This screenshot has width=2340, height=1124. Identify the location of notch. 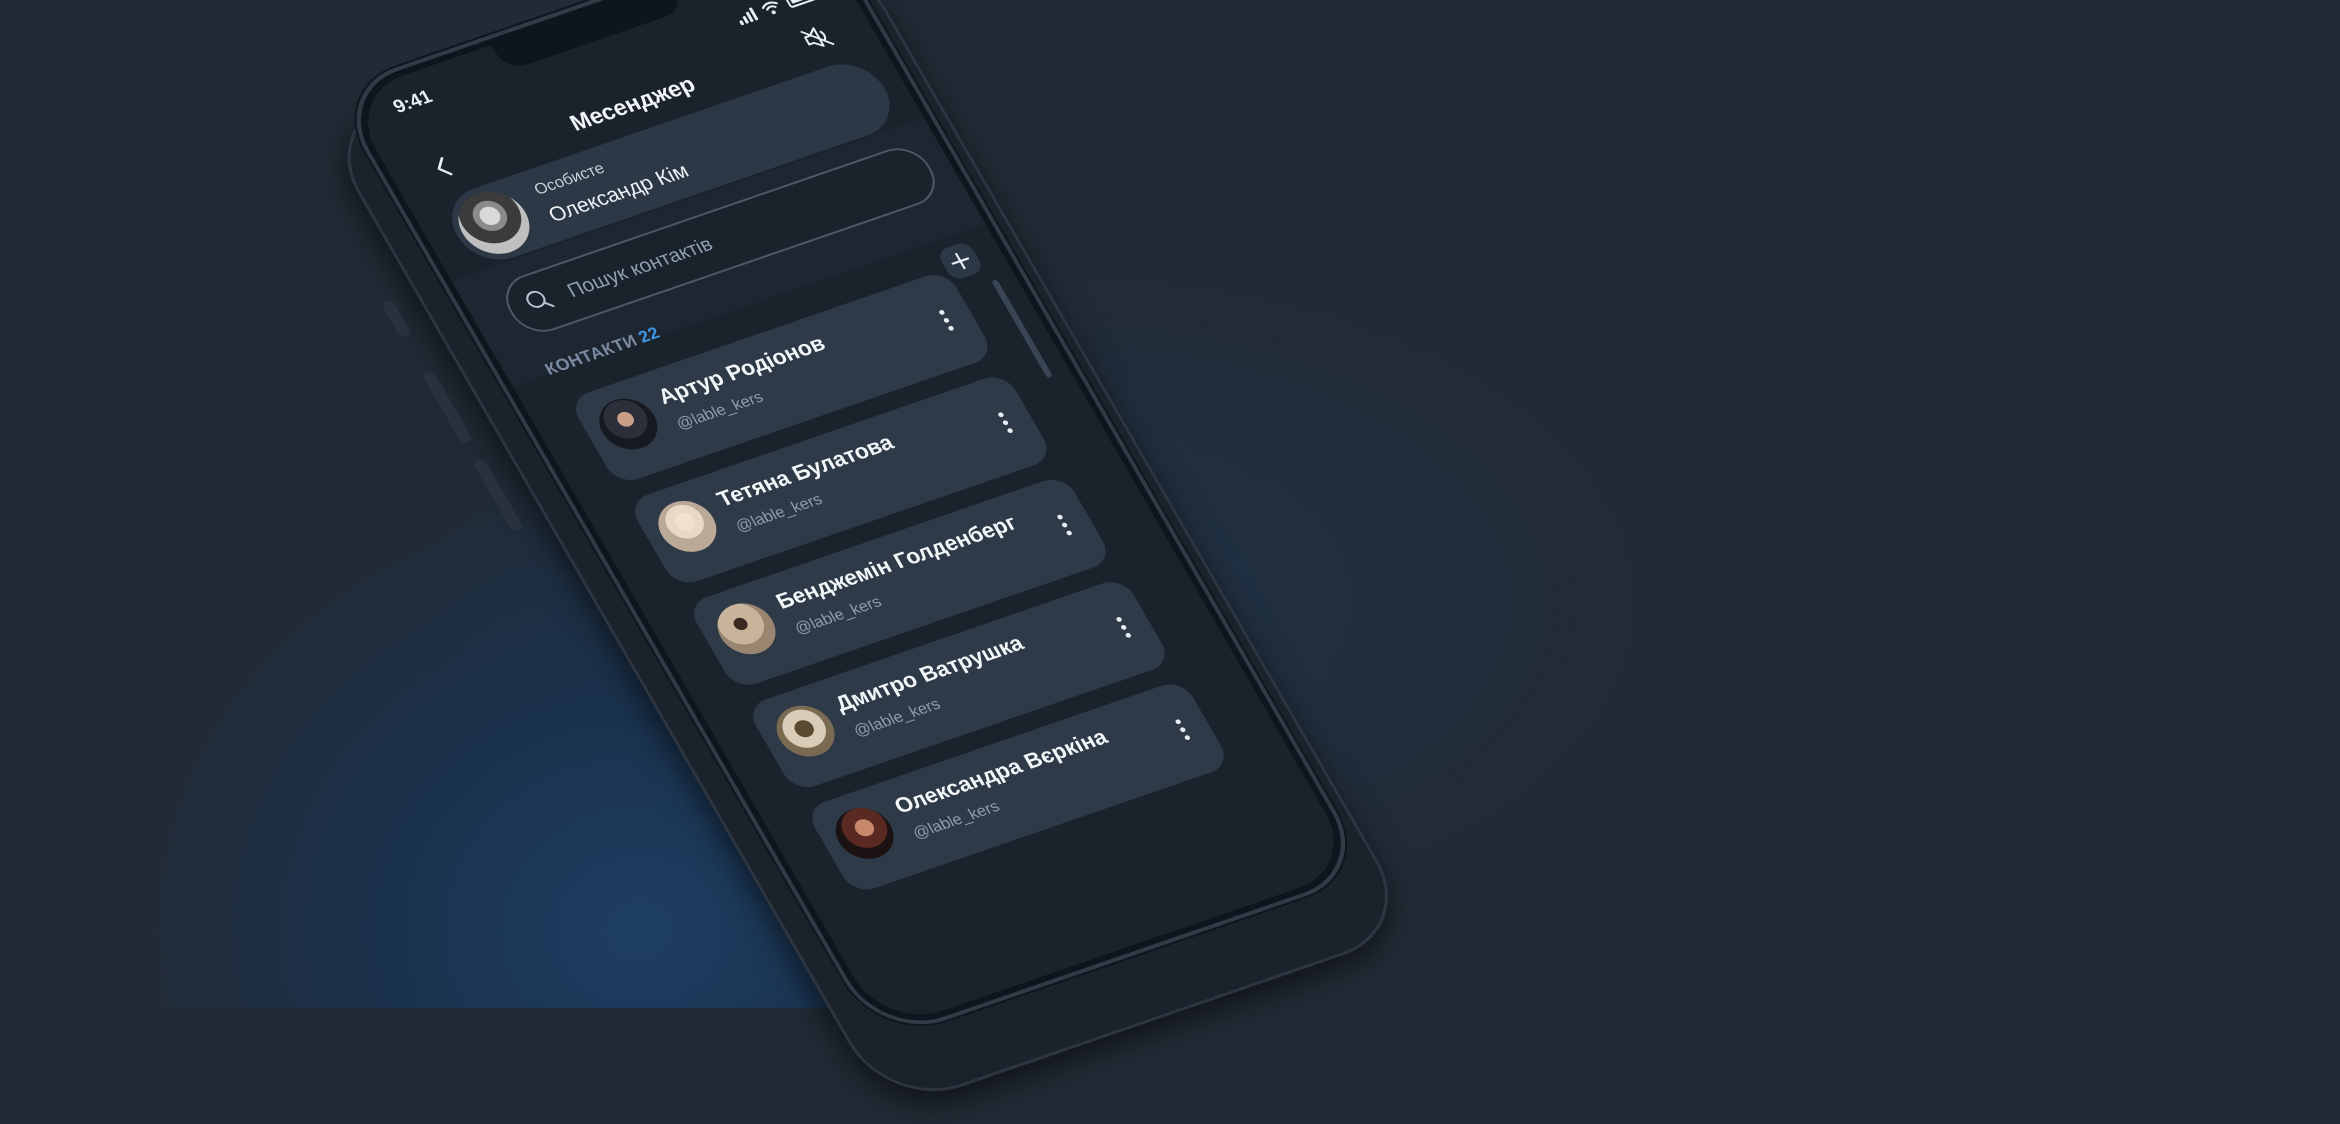
(589, 36).